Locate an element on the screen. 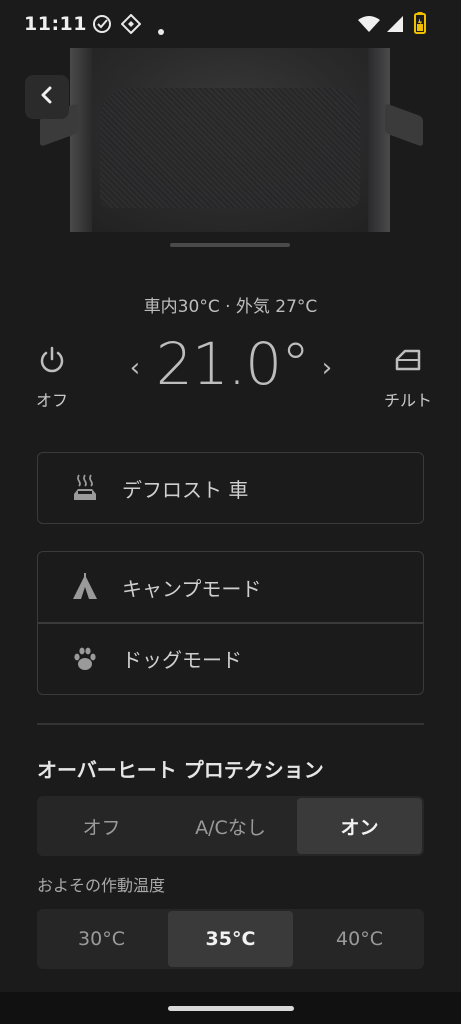  car-pillar-right is located at coordinates (379, 140).